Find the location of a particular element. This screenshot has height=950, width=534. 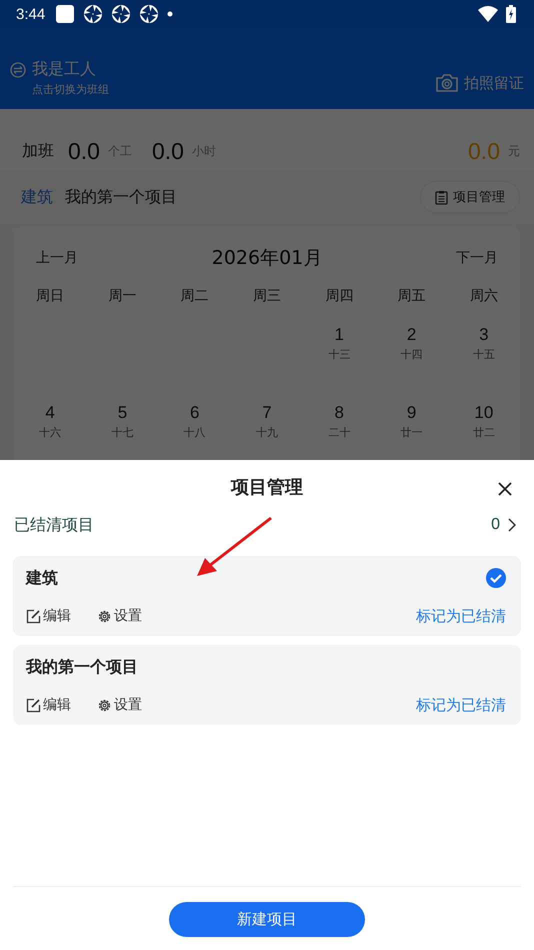

lunar-date: 十六 is located at coordinates (50, 432).